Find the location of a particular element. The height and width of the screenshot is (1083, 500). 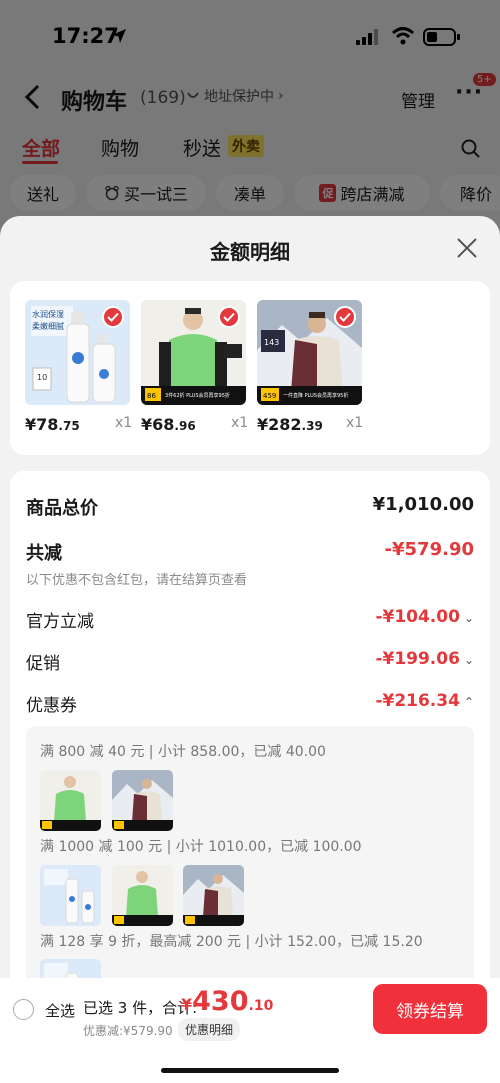

product-price: ¥282.39 is located at coordinates (290, 424).